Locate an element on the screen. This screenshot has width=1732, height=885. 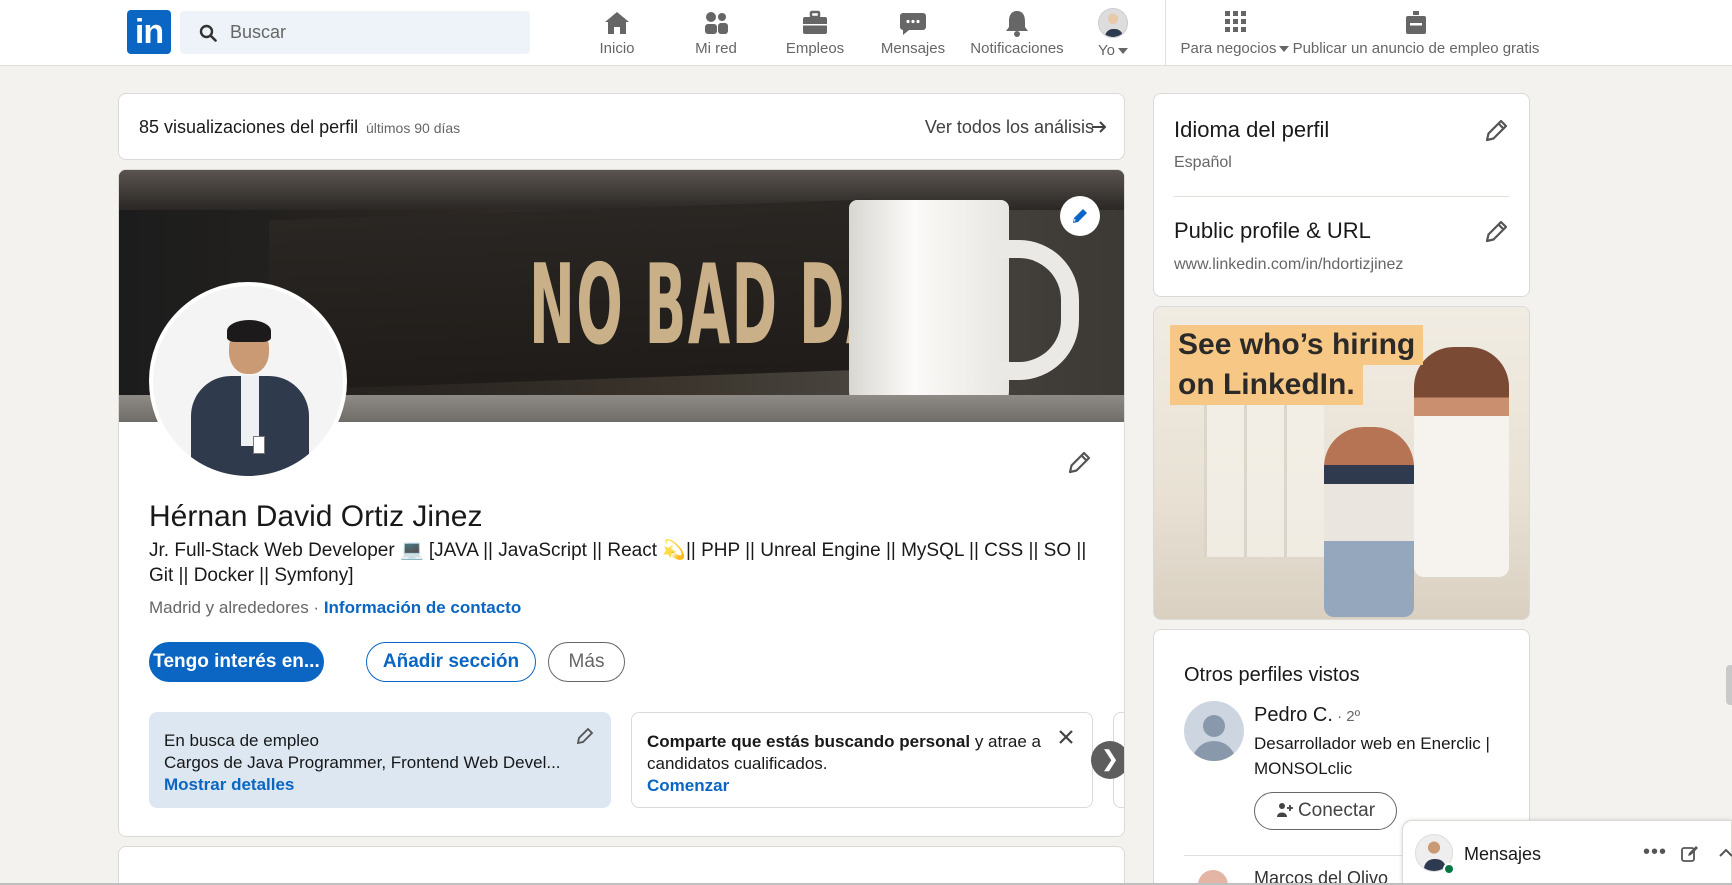
edit-language-pencil-icon is located at coordinates (1497, 130).